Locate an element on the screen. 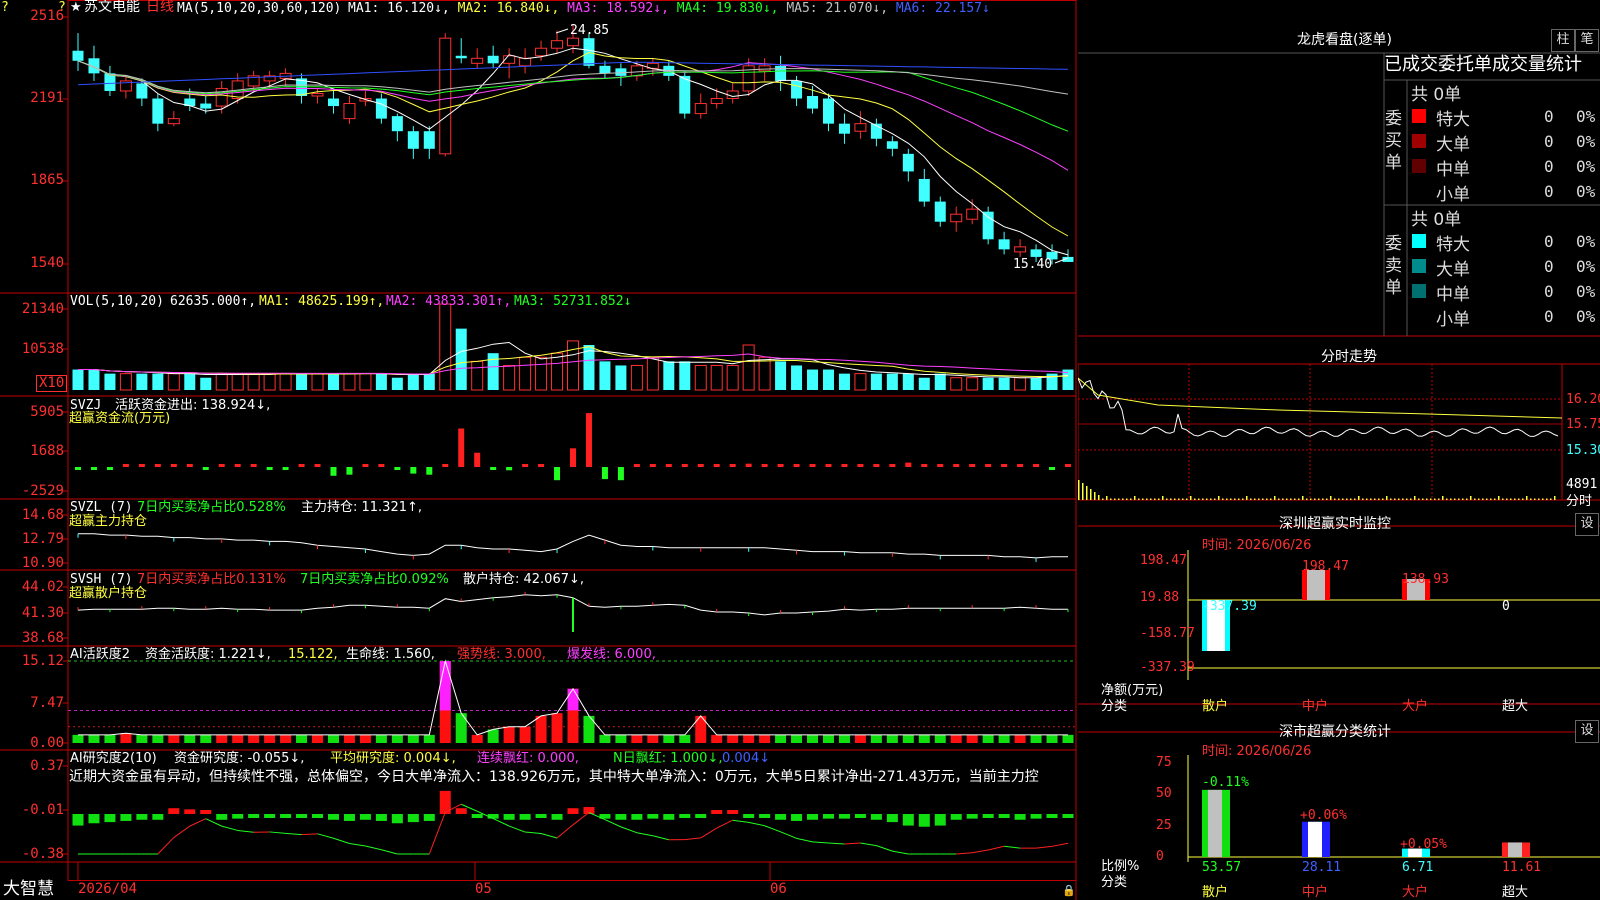  lock-icon: 🔒 is located at coordinates (1069, 890).